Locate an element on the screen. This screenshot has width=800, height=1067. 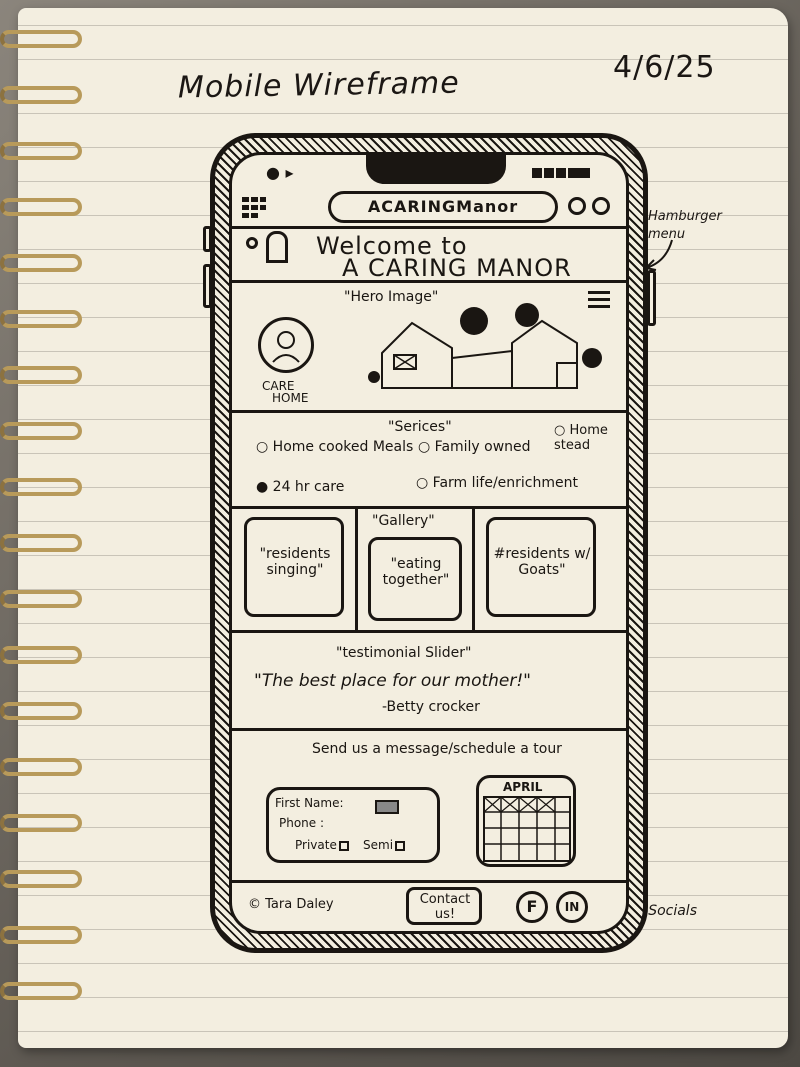
service-item: ○ Home stead is located at coordinates (581, 438).